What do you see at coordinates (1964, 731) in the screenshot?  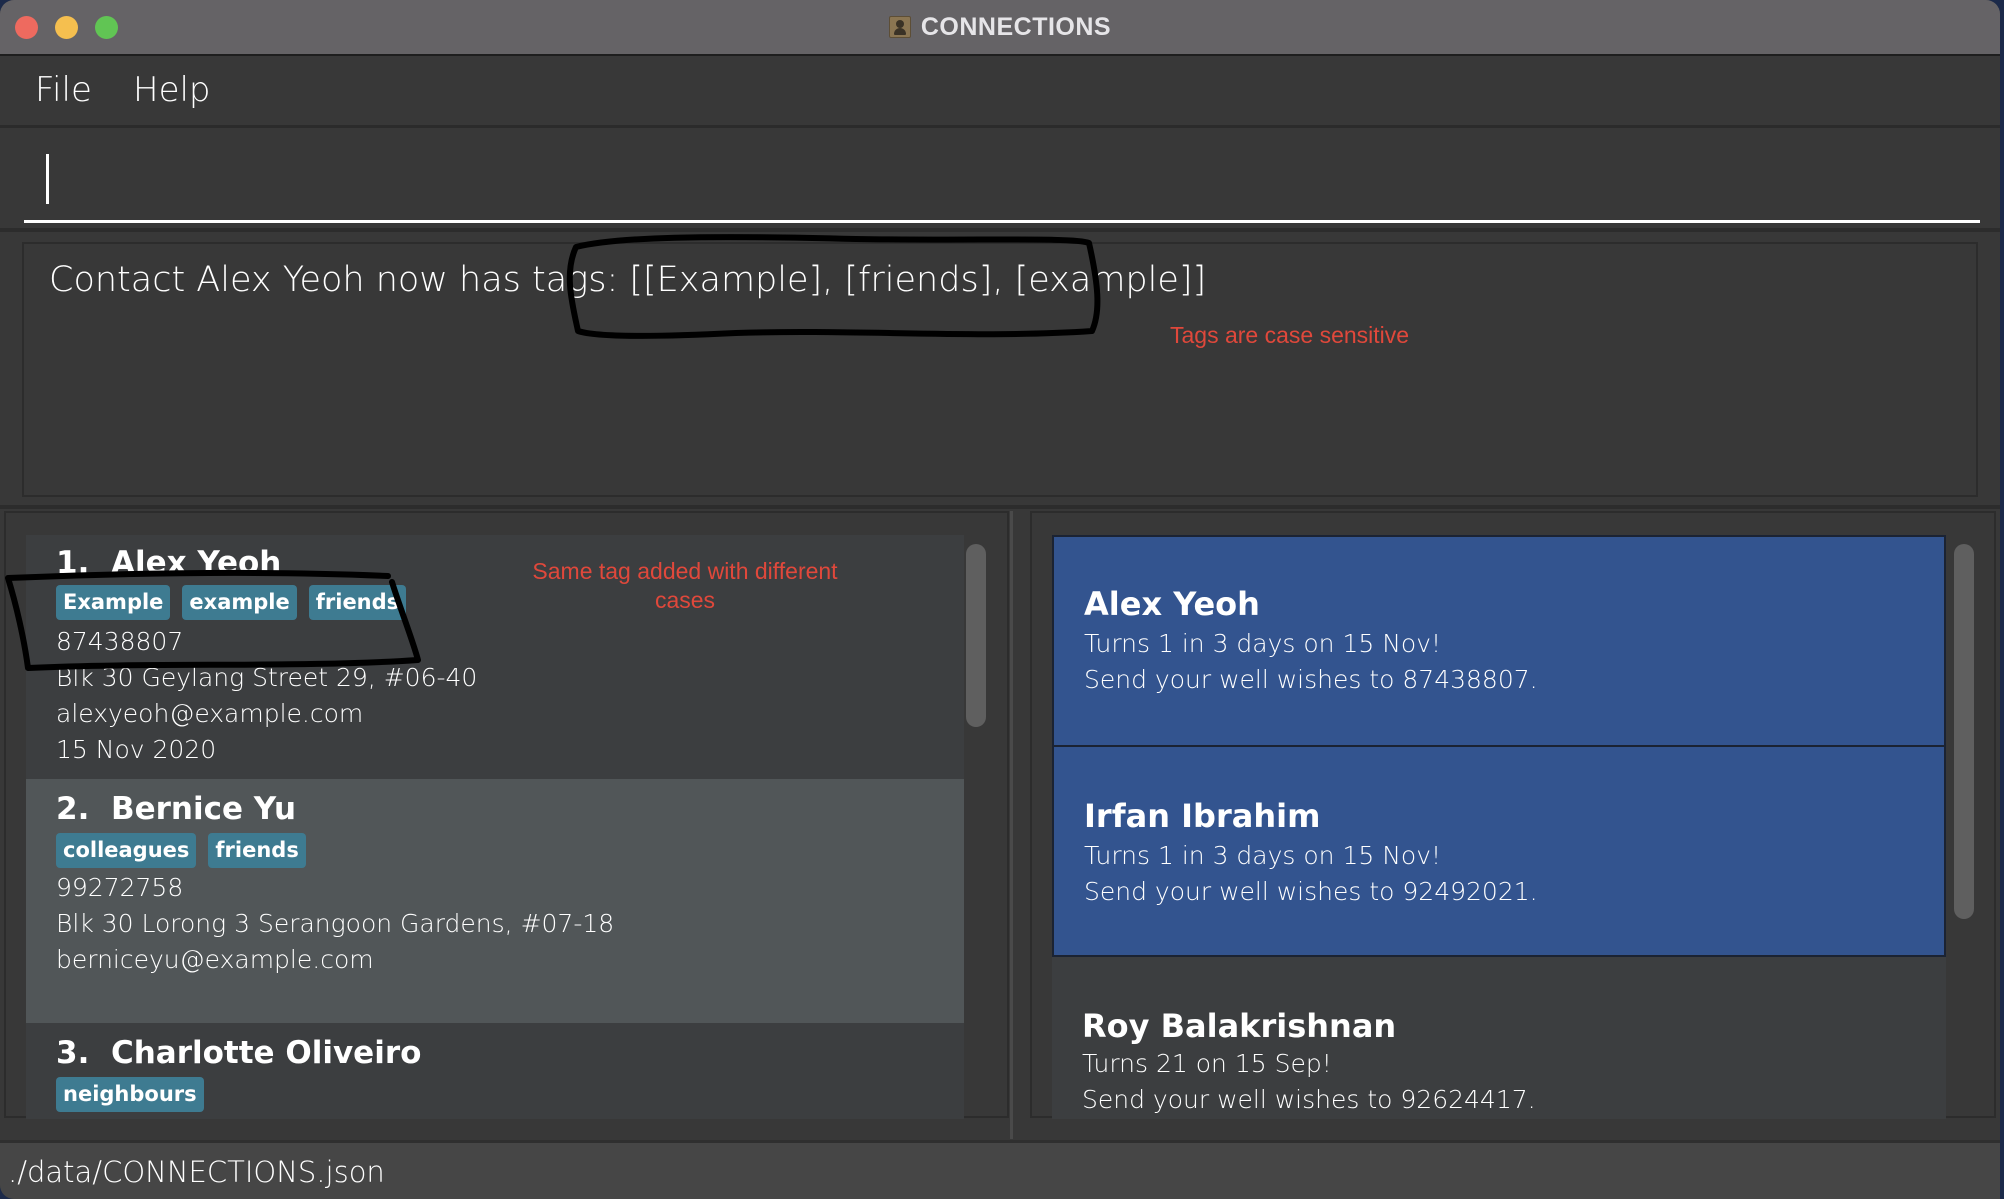 I see `birthday-list-scrollbar` at bounding box center [1964, 731].